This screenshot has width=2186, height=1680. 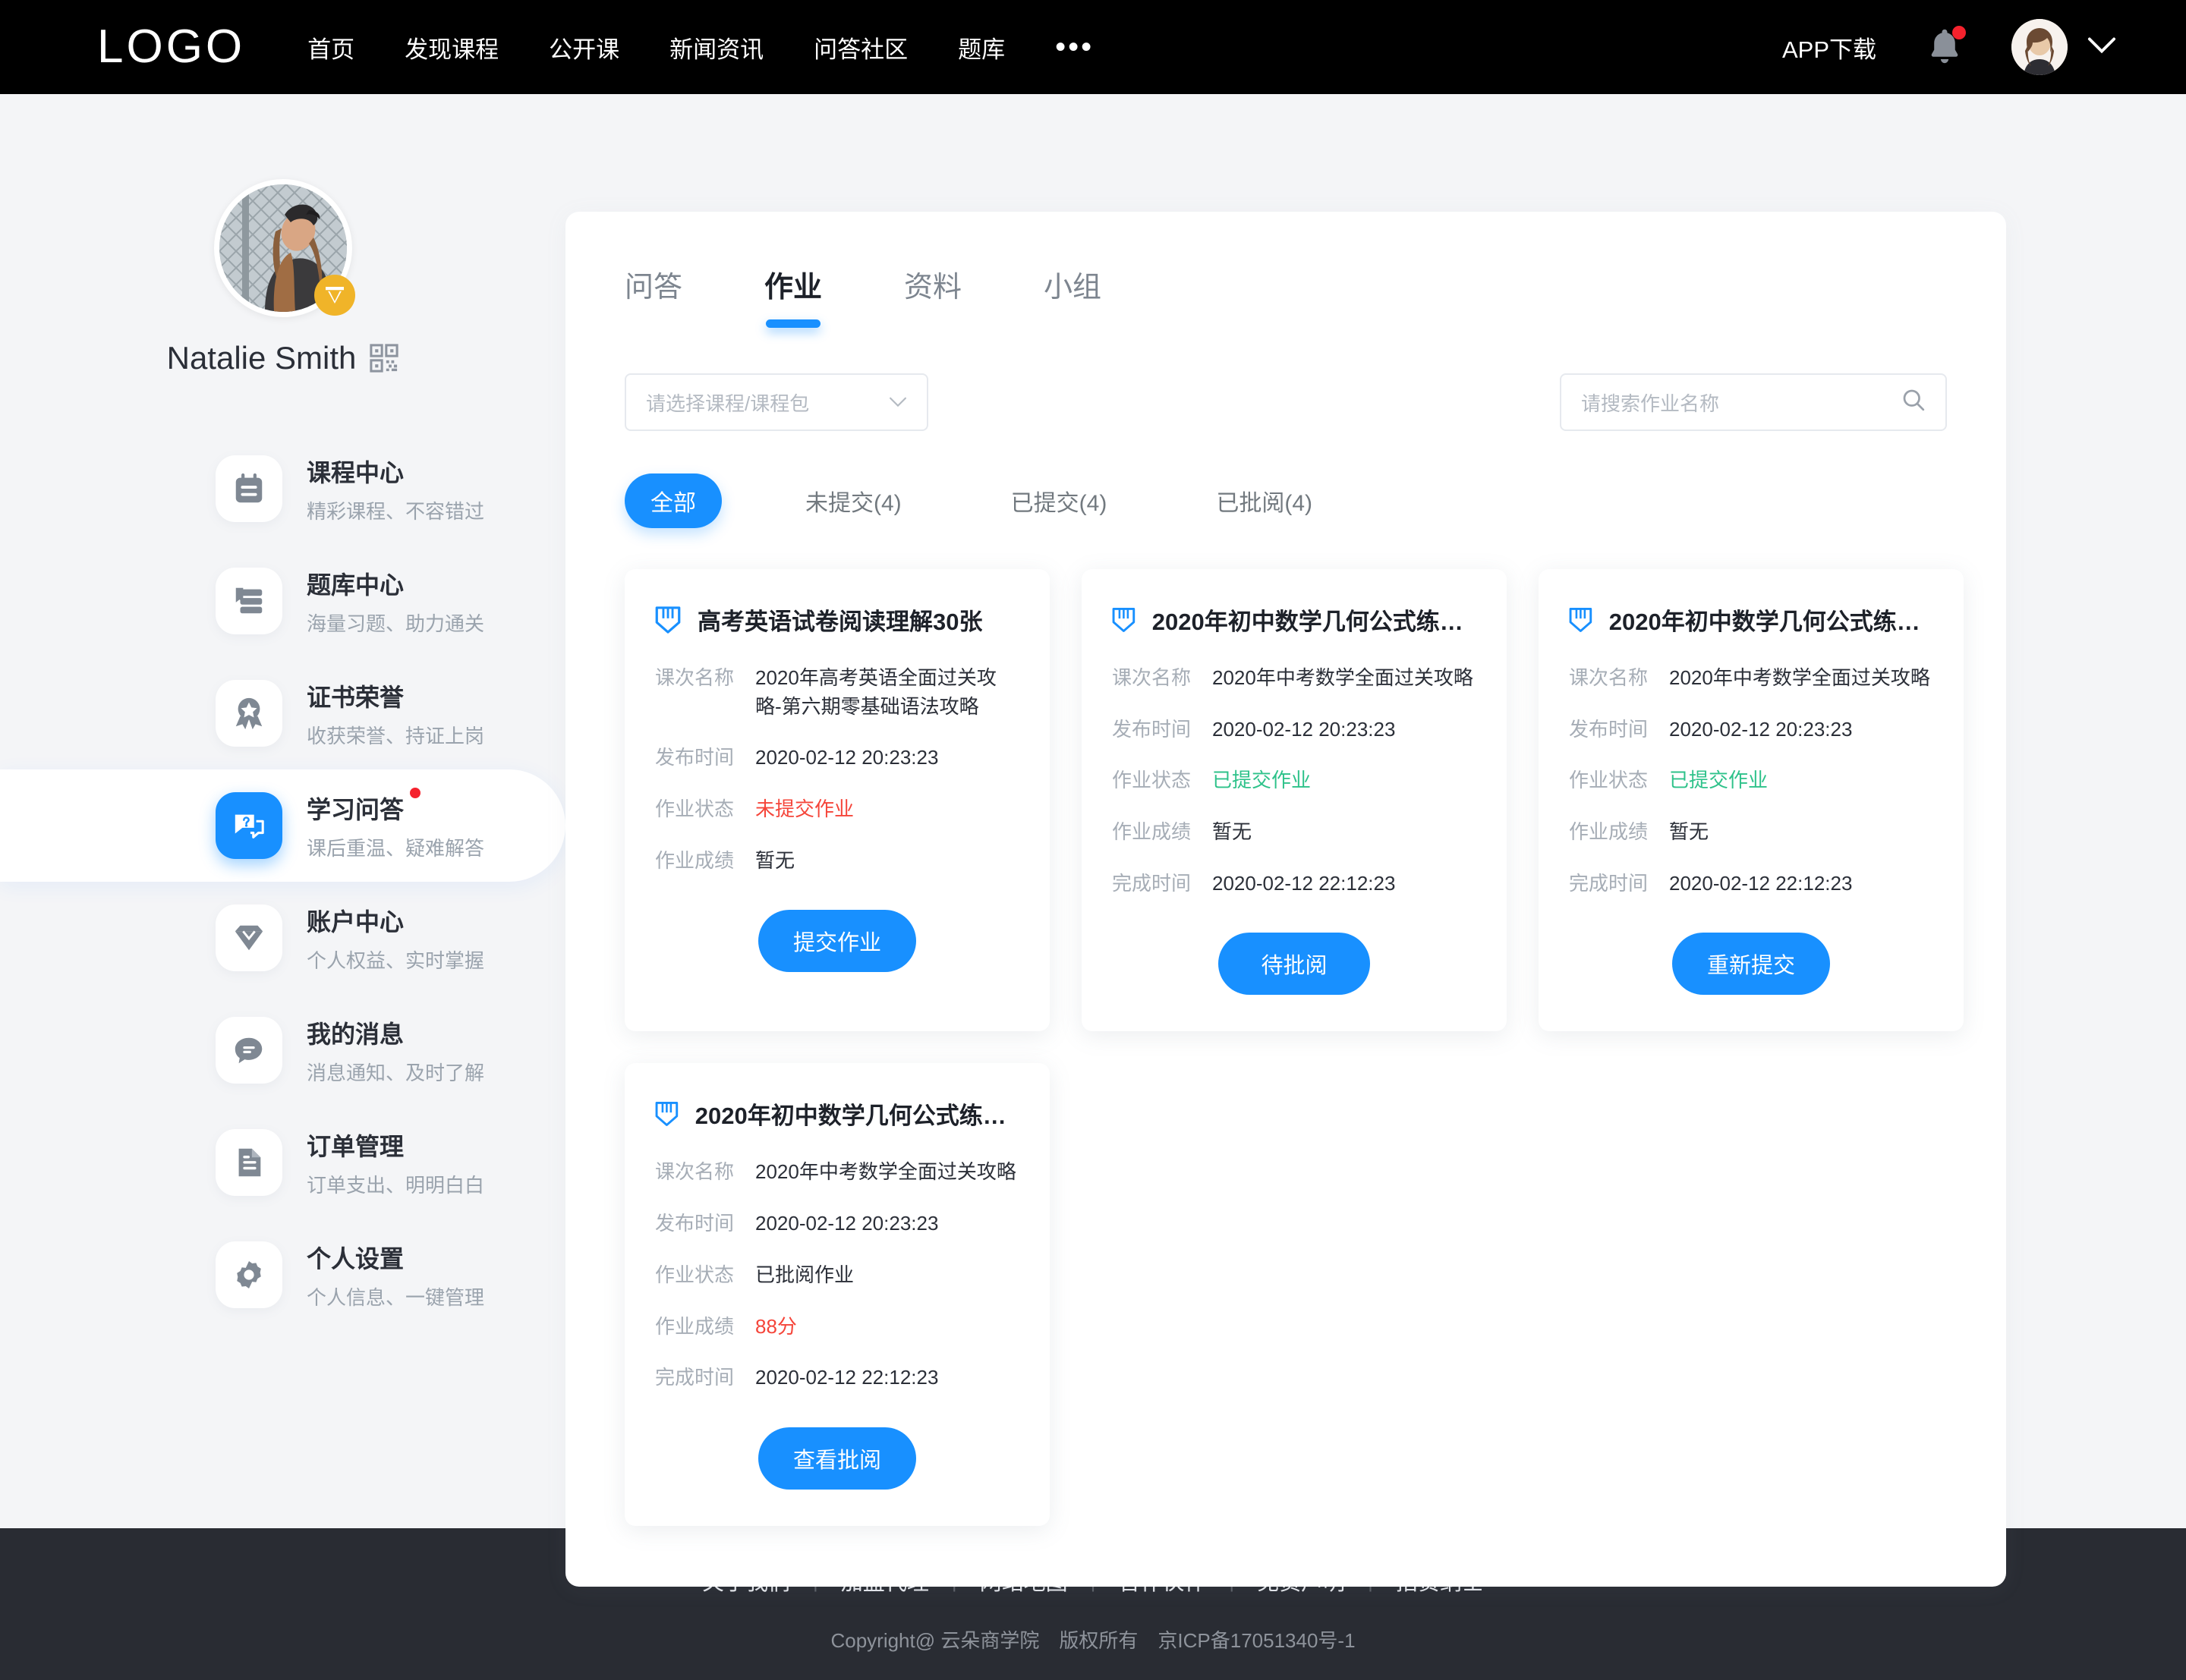 I want to click on sidebar-item-label: 课程中心, so click(x=356, y=472).